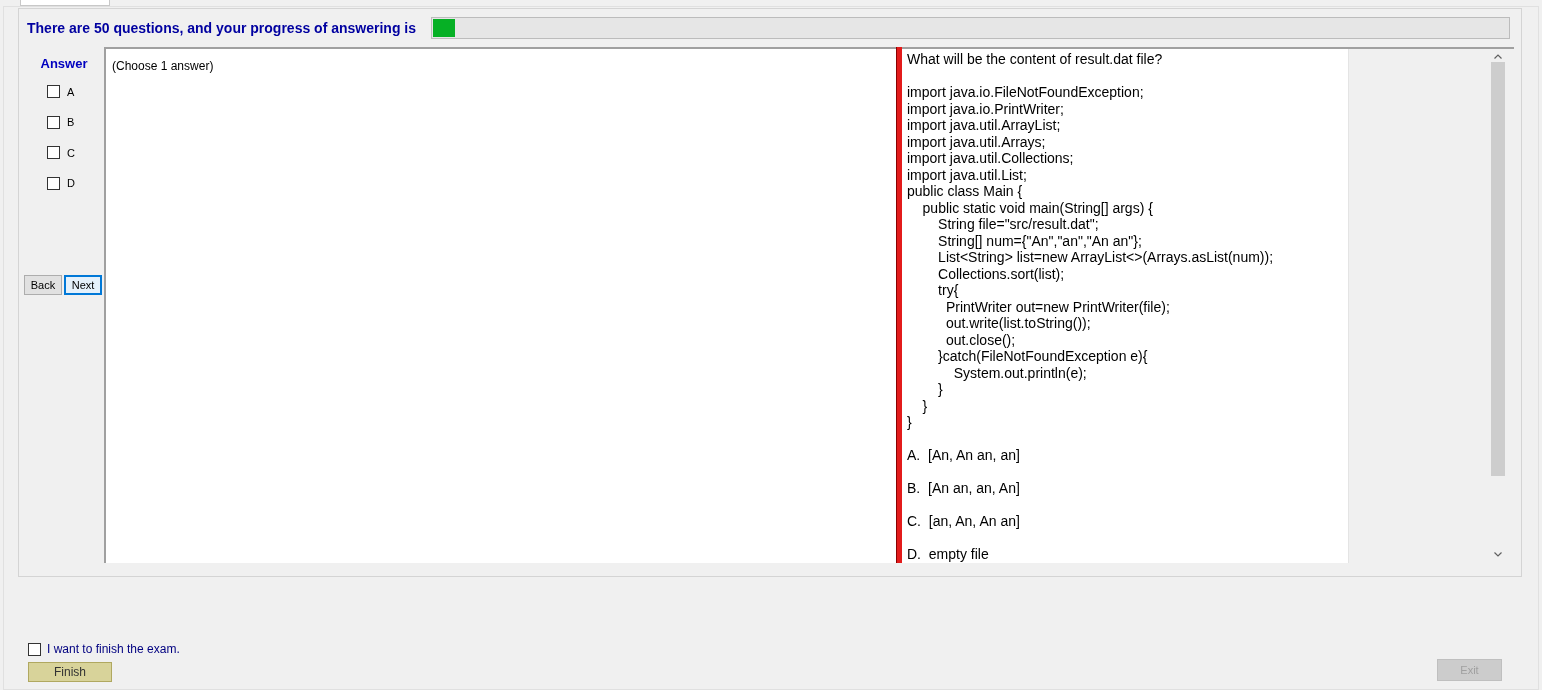 This screenshot has height=690, width=1542. What do you see at coordinates (43, 285) in the screenshot?
I see `back-button: Back` at bounding box center [43, 285].